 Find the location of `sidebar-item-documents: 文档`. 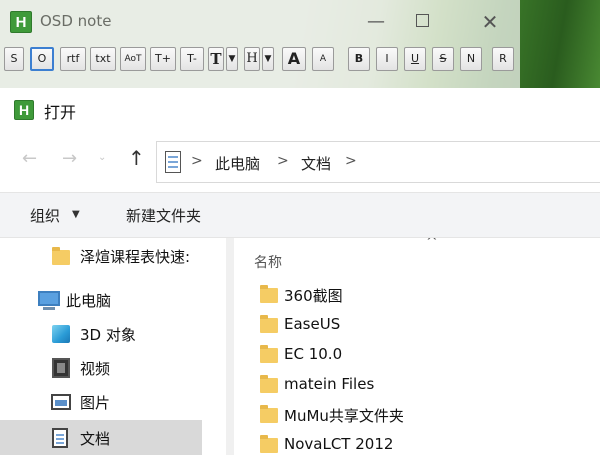

sidebar-item-documents: 文档 is located at coordinates (101, 437).